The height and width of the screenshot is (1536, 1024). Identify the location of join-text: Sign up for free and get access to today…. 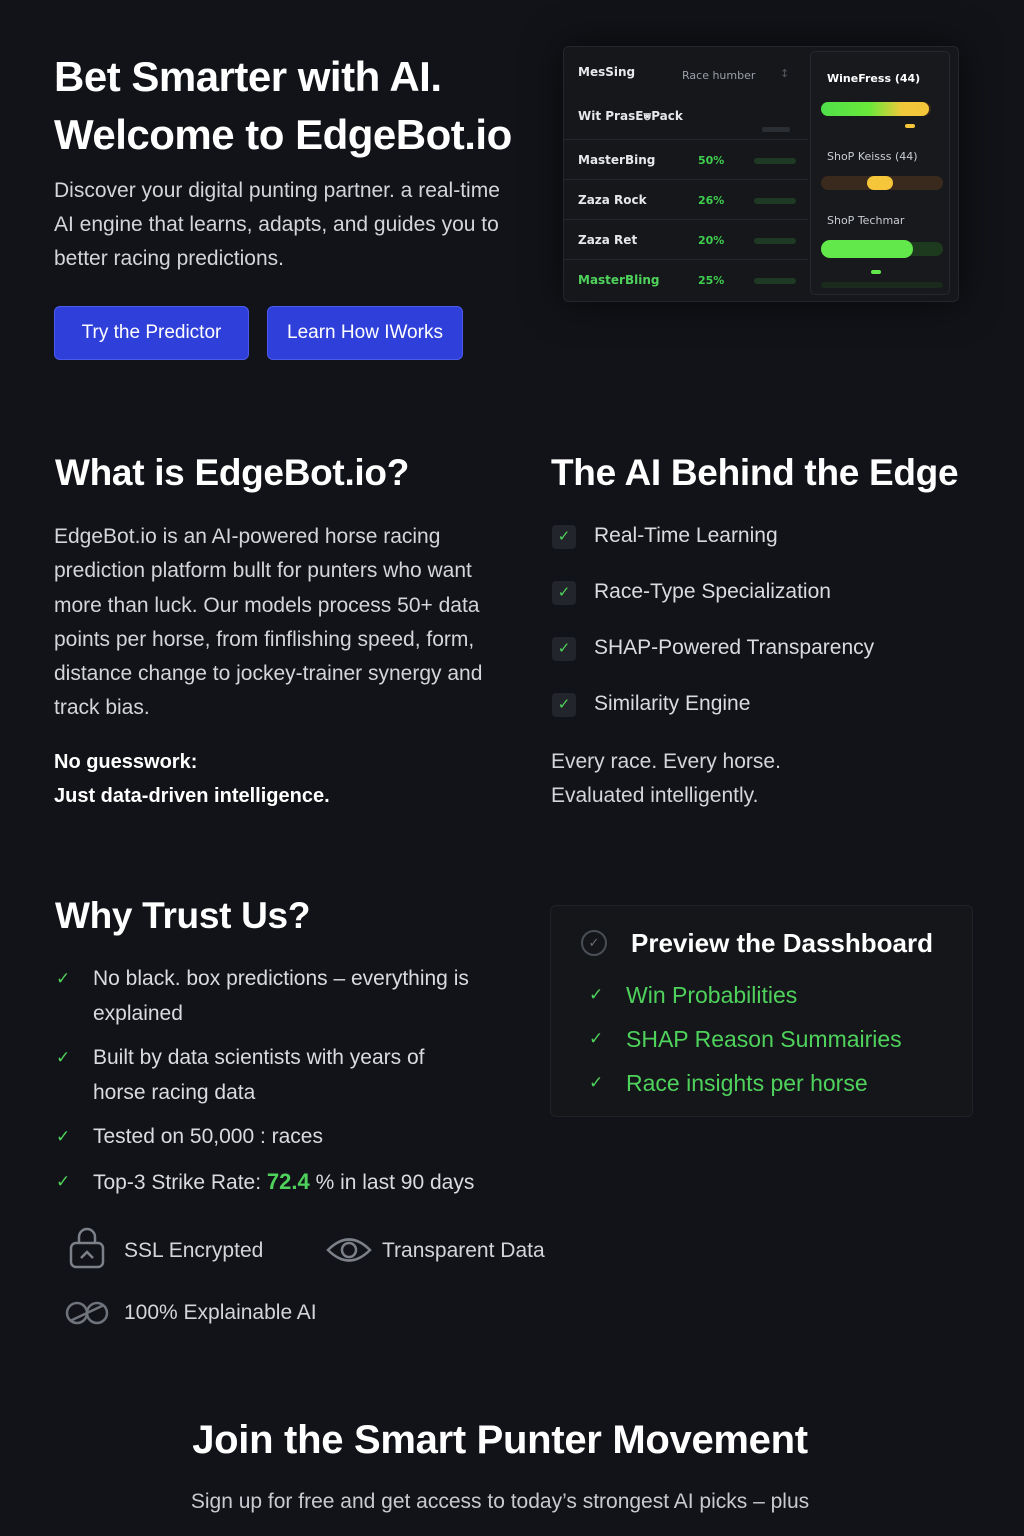
(500, 1501).